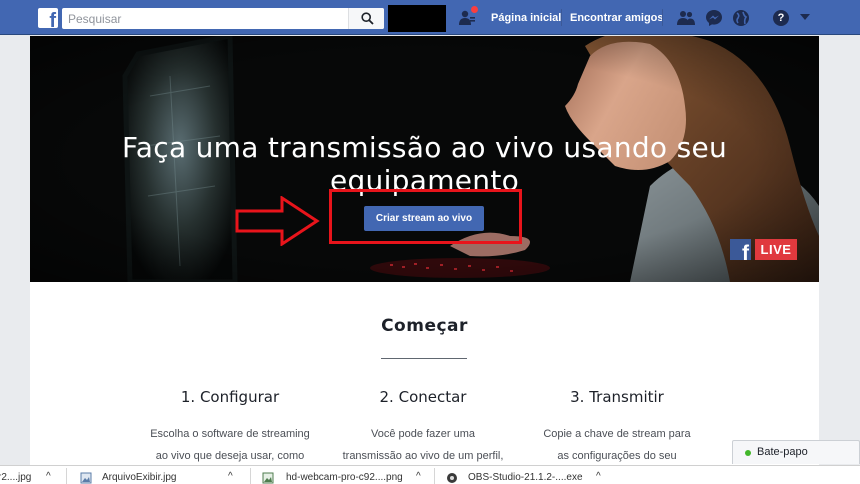 Image resolution: width=860 pixels, height=484 pixels. I want to click on notification-badge, so click(474, 9).